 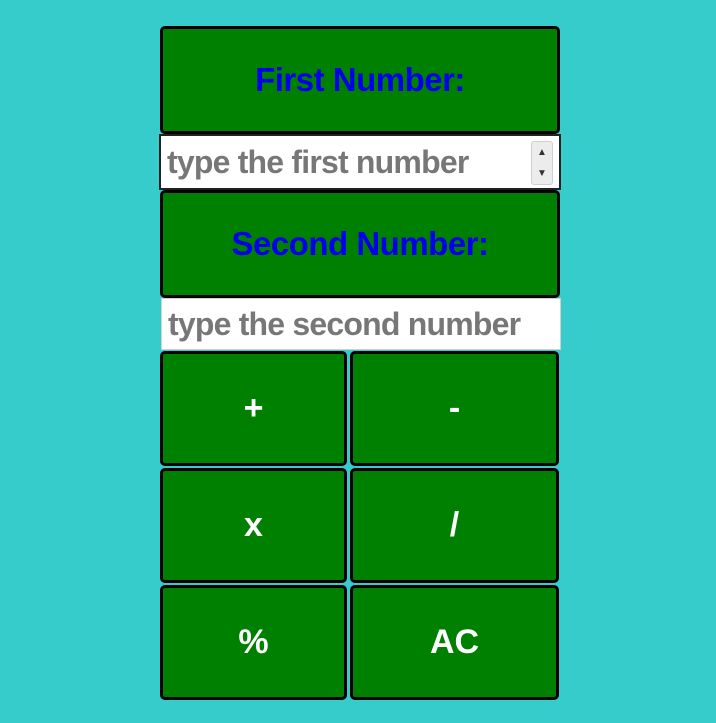 I want to click on second-number-label: Second Number:, so click(x=360, y=243).